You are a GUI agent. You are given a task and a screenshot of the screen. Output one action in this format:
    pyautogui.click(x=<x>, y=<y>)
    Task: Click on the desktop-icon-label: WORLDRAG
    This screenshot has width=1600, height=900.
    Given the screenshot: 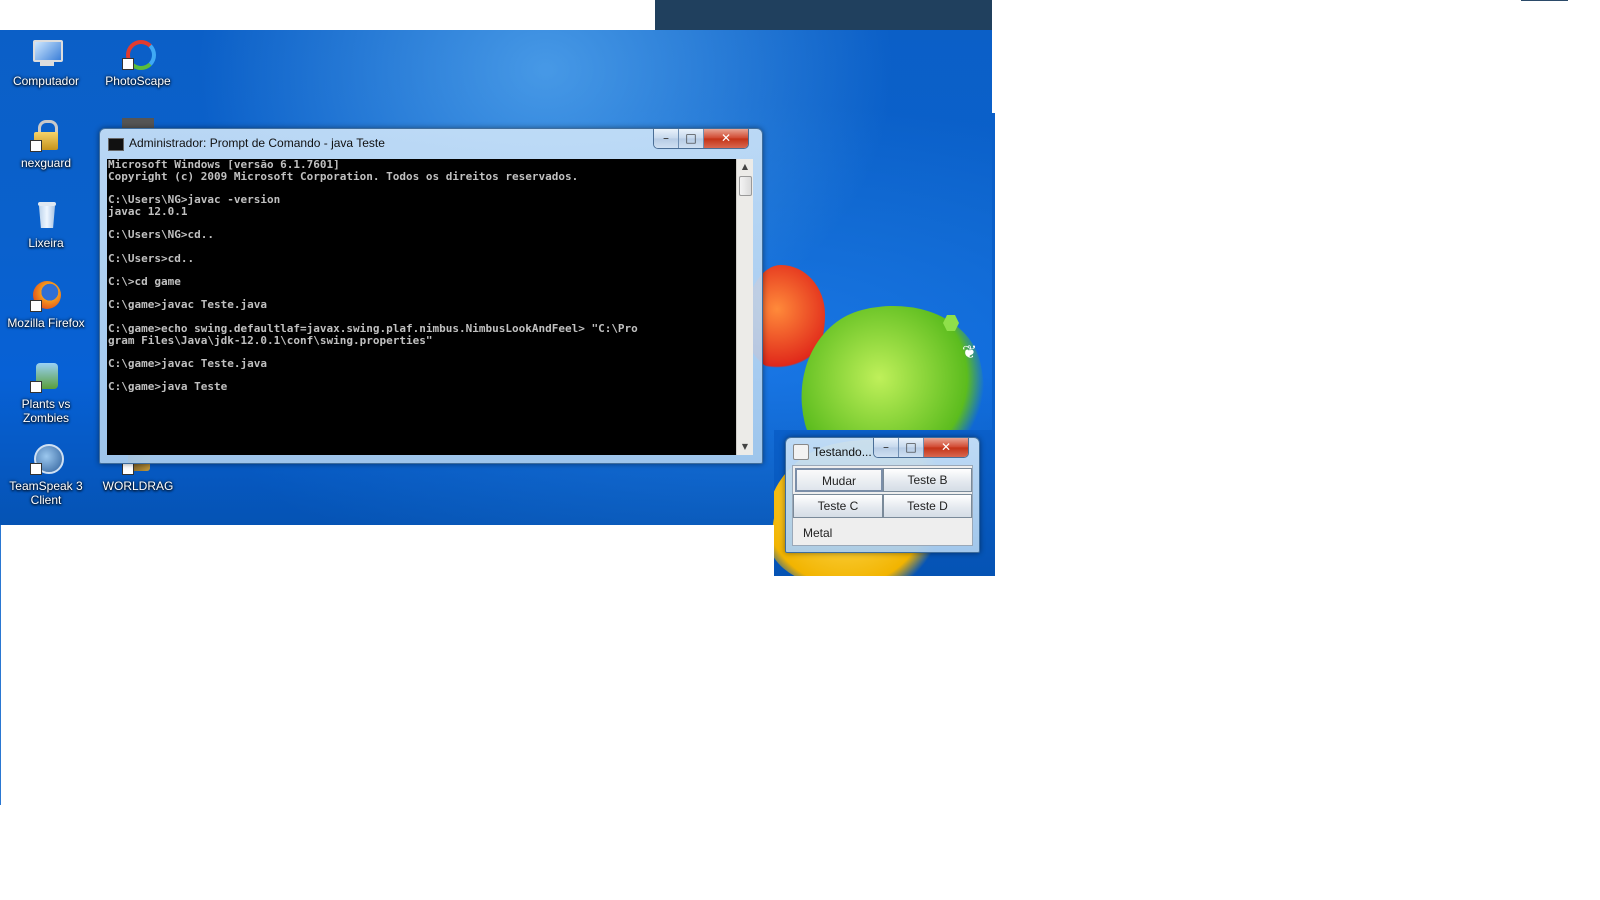 What is the action you would take?
    pyautogui.click(x=138, y=486)
    